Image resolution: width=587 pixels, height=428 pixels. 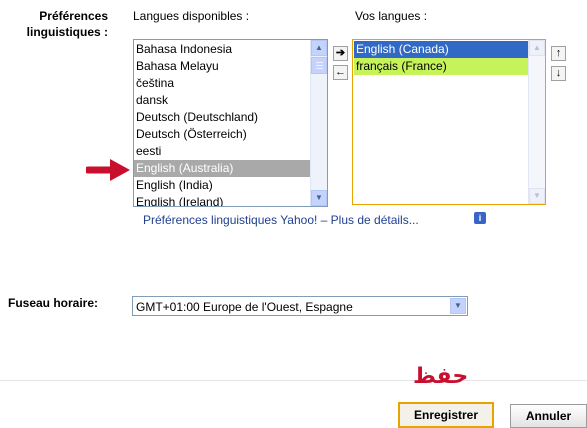 What do you see at coordinates (108, 170) in the screenshot?
I see `annotation-arrow-icon` at bounding box center [108, 170].